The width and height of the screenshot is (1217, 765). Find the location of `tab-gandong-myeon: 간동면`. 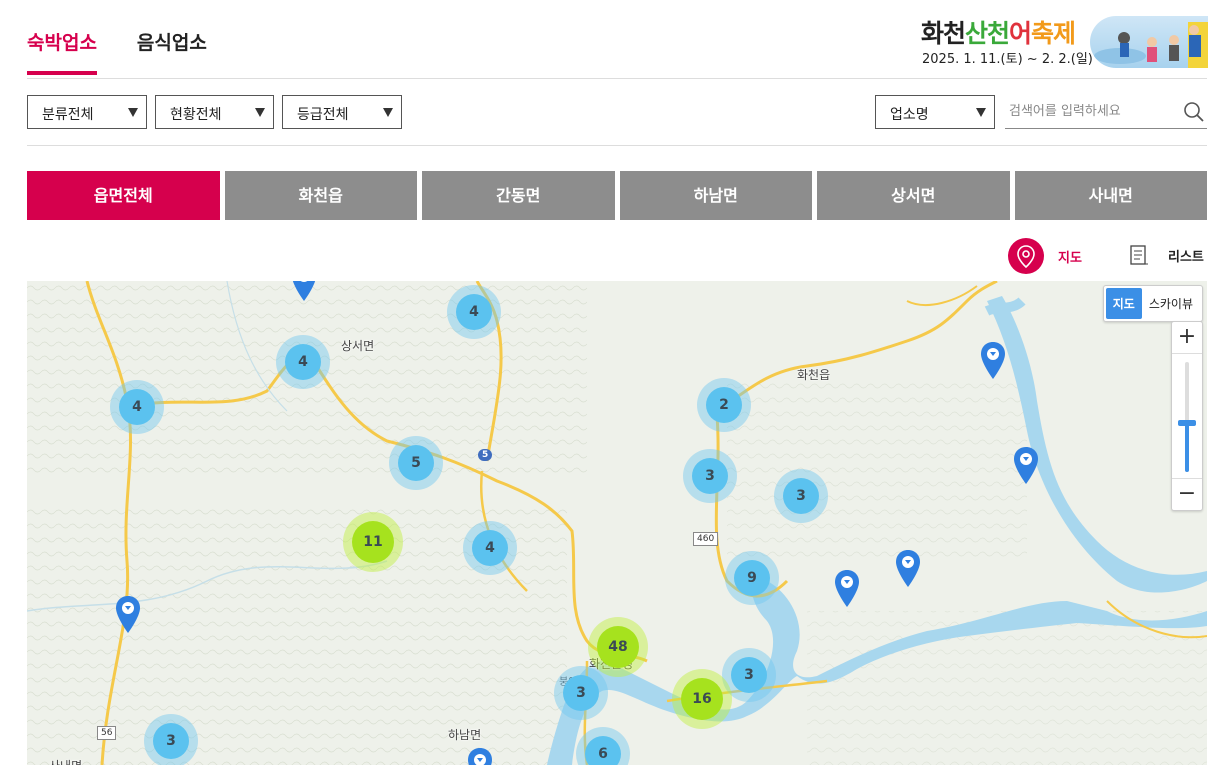

tab-gandong-myeon: 간동면 is located at coordinates (518, 195).